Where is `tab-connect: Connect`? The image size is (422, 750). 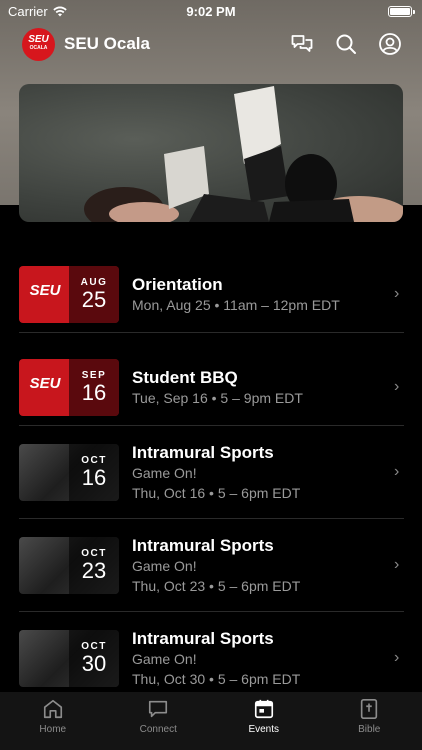 tab-connect: Connect is located at coordinates (158, 724).